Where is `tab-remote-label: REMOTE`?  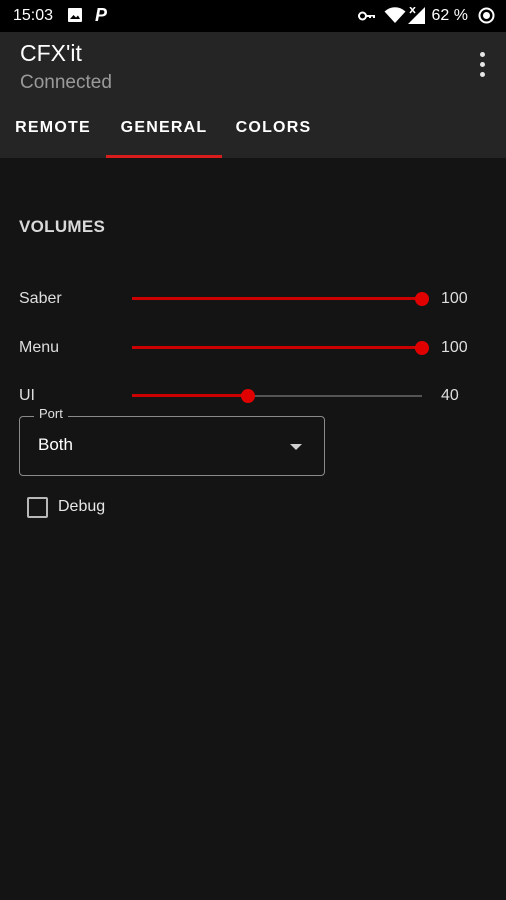
tab-remote-label: REMOTE is located at coordinates (53, 127).